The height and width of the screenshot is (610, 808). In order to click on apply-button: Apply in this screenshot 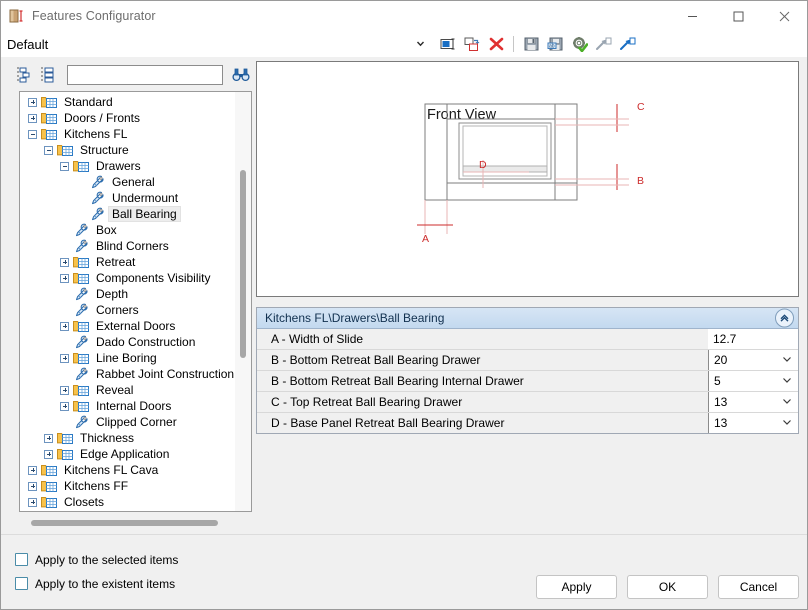, I will do `click(576, 587)`.